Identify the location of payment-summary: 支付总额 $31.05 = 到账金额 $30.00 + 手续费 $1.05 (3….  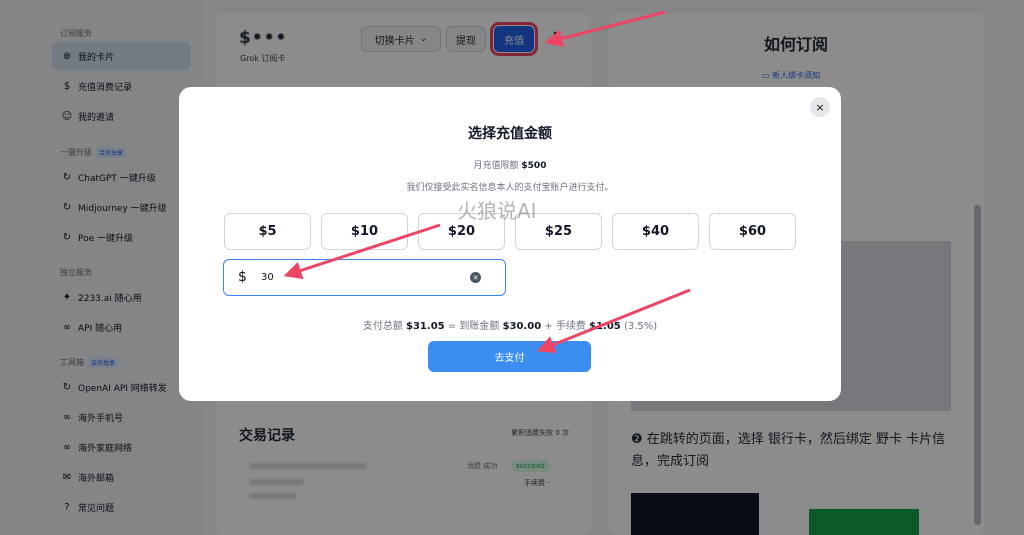
(510, 326).